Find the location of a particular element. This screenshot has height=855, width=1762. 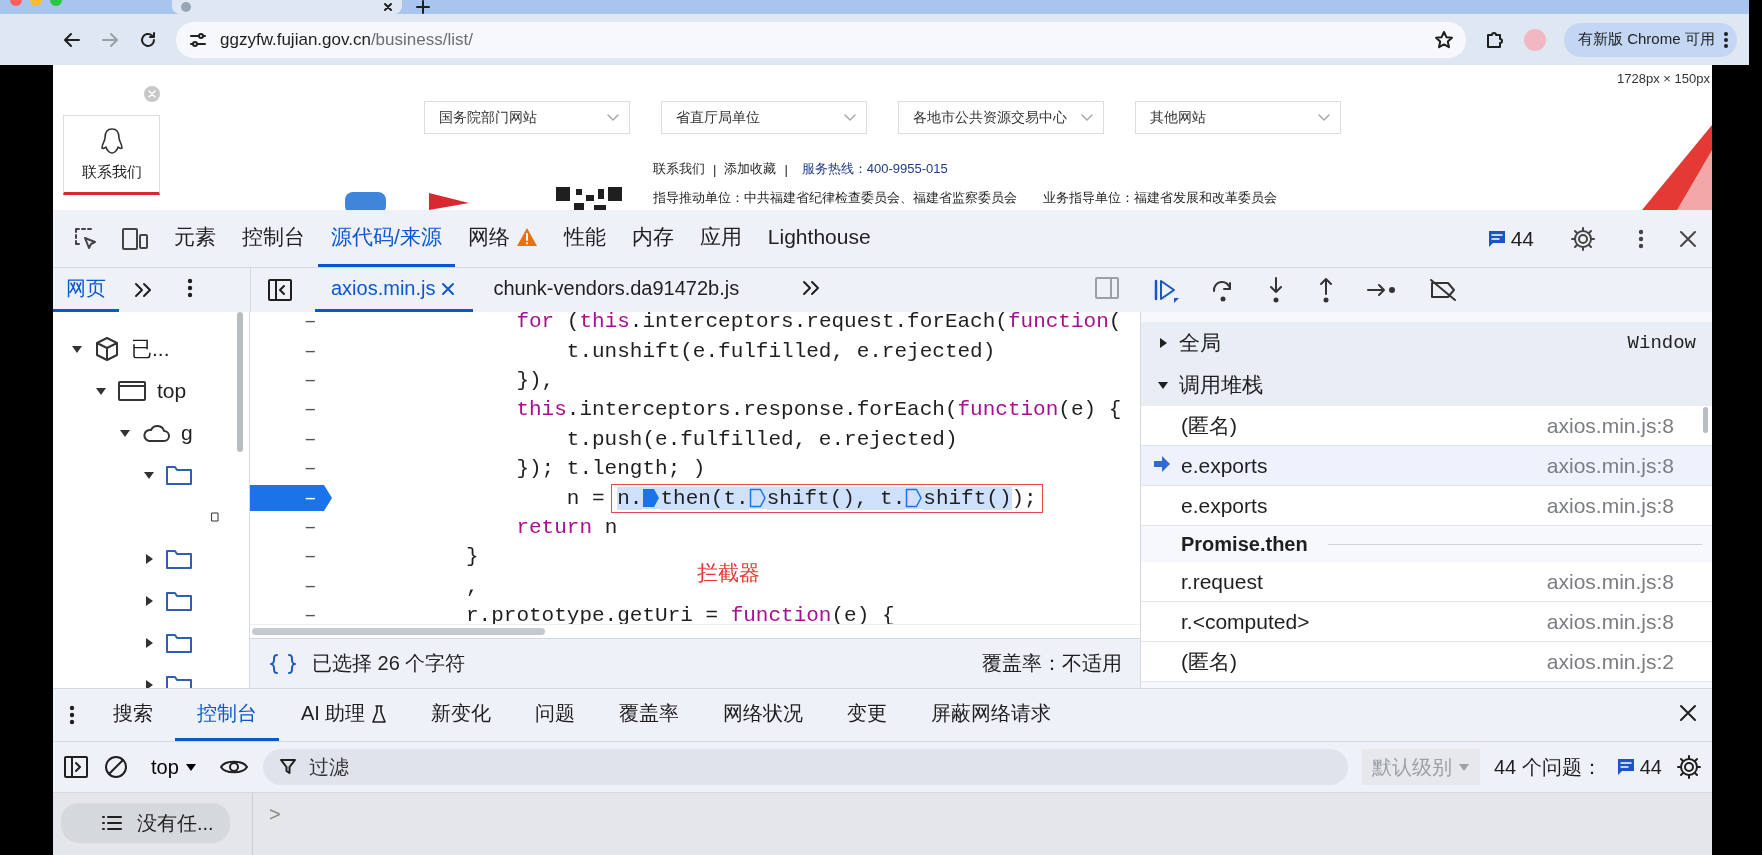

inspect-icon is located at coordinates (86, 238).